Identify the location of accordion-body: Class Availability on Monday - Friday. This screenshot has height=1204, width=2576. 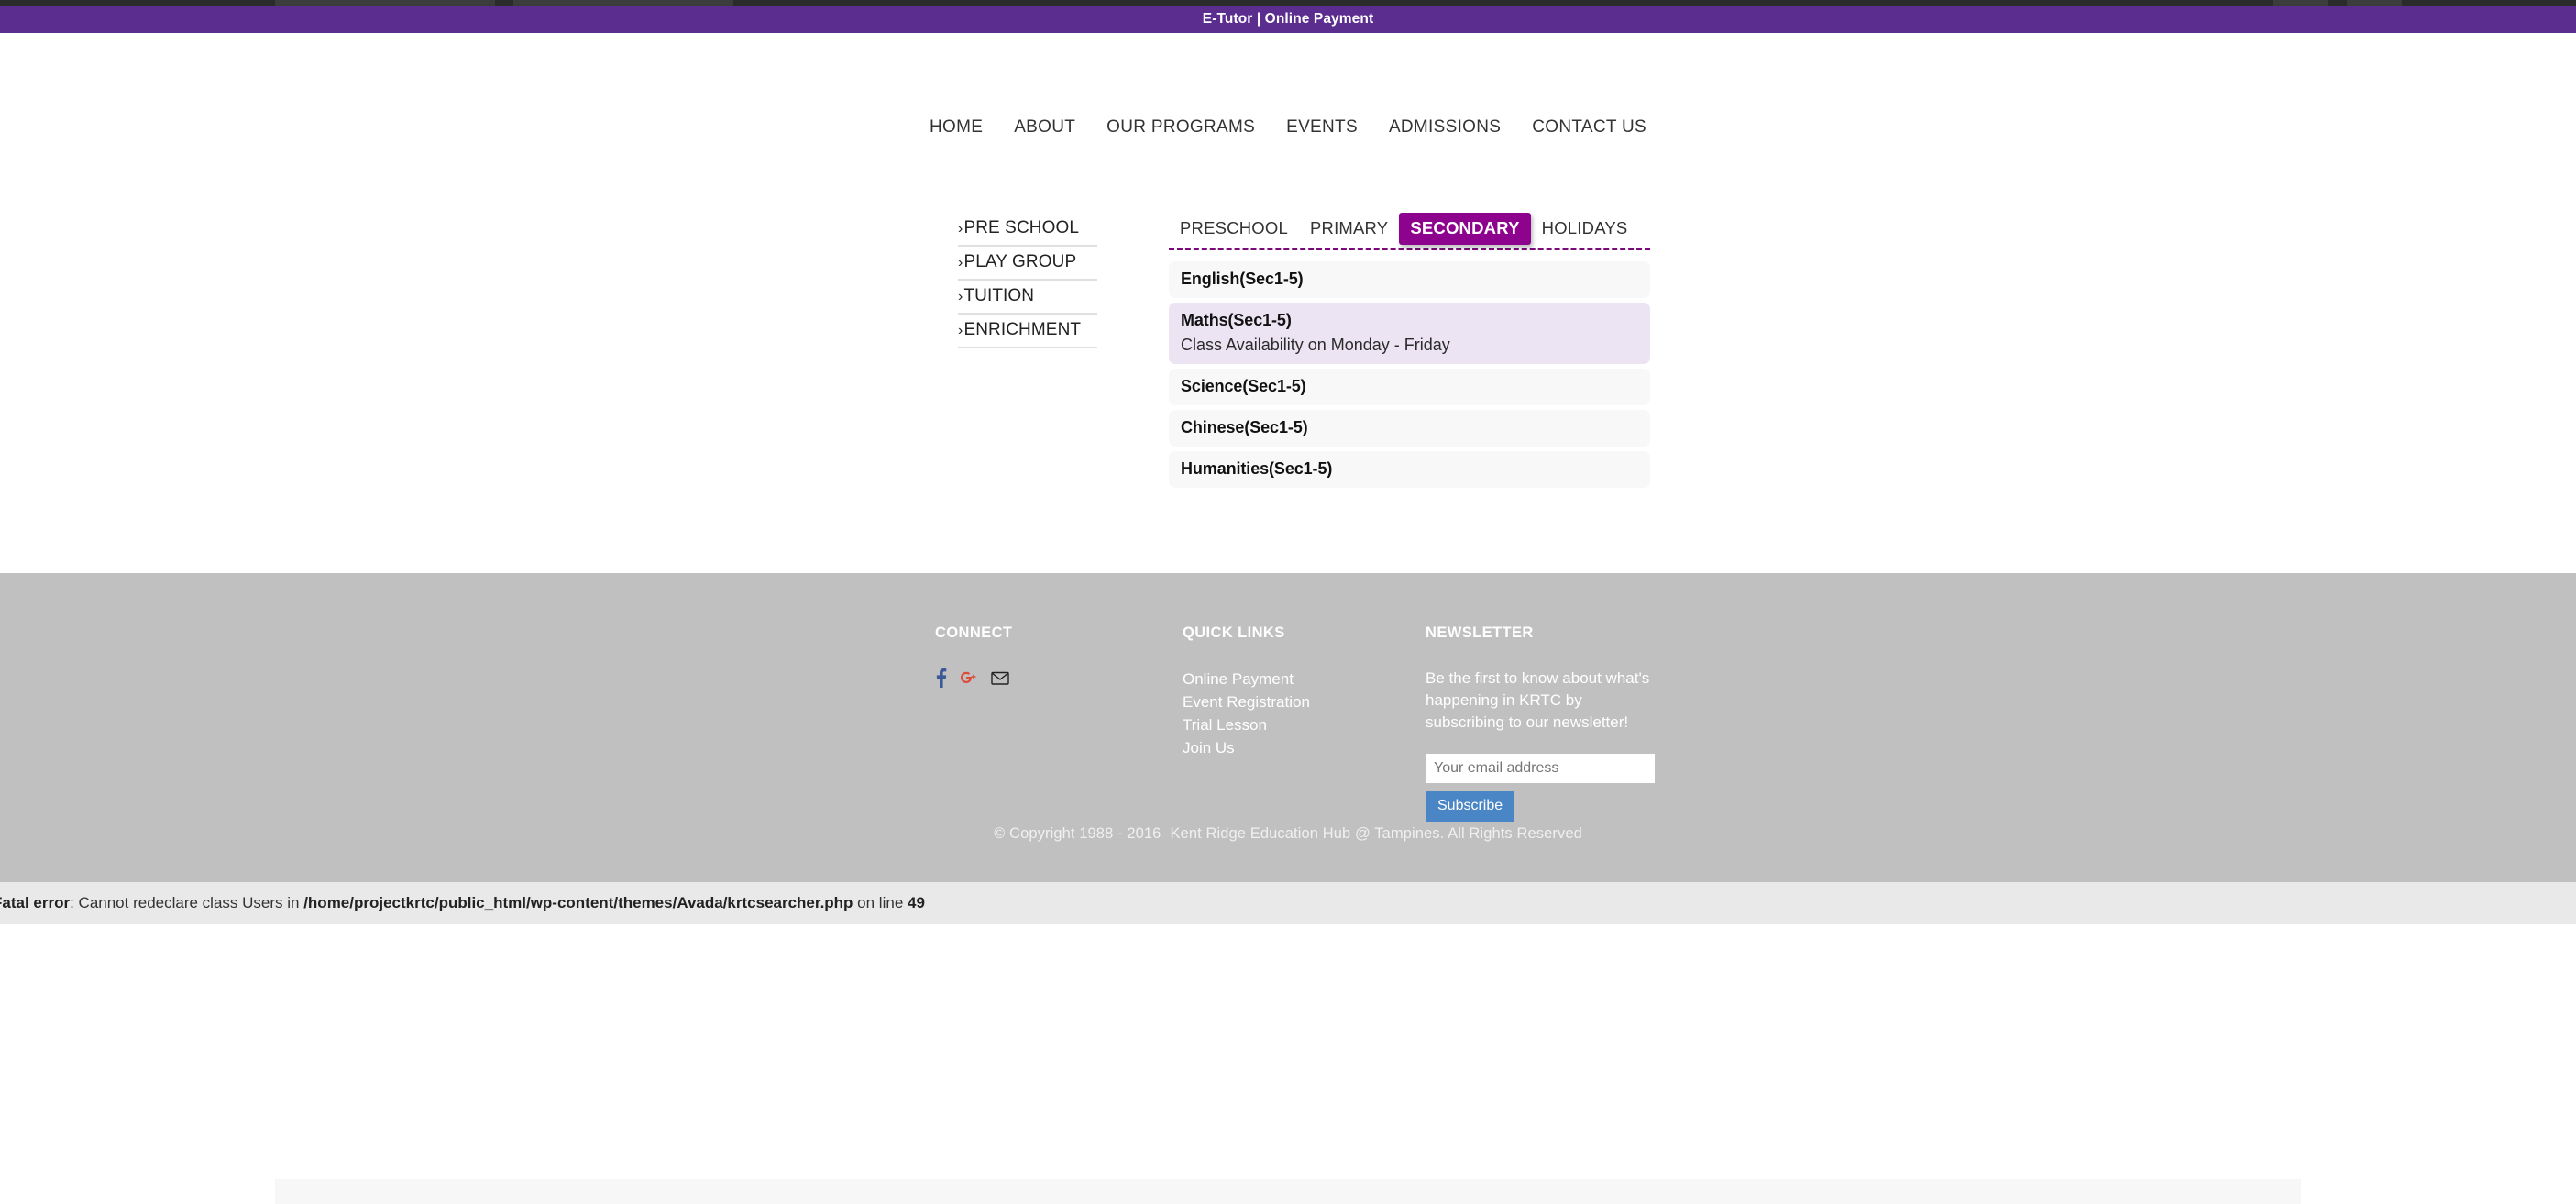
(1316, 345).